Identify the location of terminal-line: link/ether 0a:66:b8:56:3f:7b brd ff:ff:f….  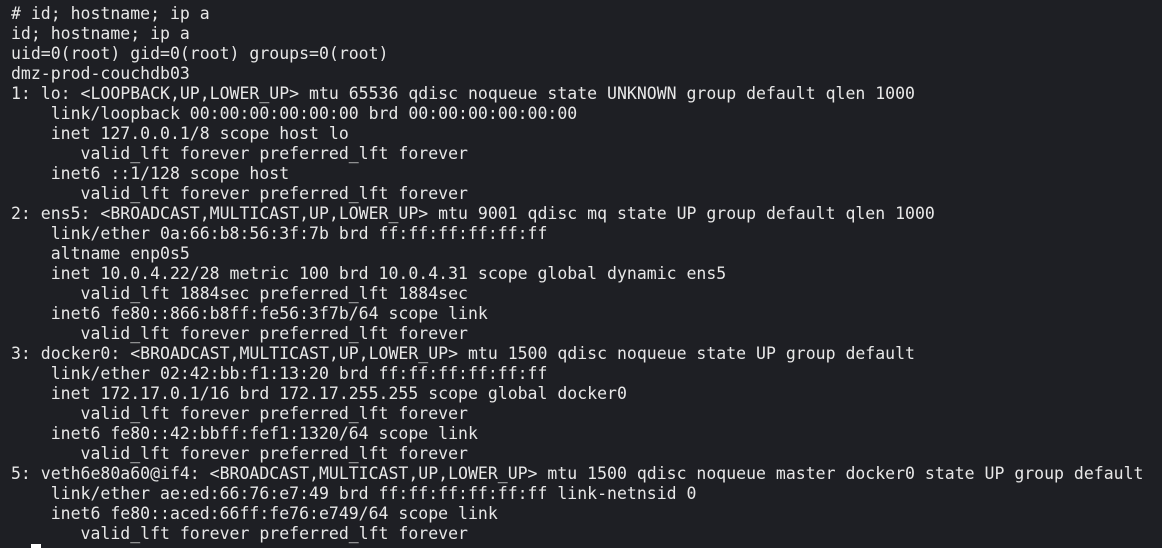
(279, 233).